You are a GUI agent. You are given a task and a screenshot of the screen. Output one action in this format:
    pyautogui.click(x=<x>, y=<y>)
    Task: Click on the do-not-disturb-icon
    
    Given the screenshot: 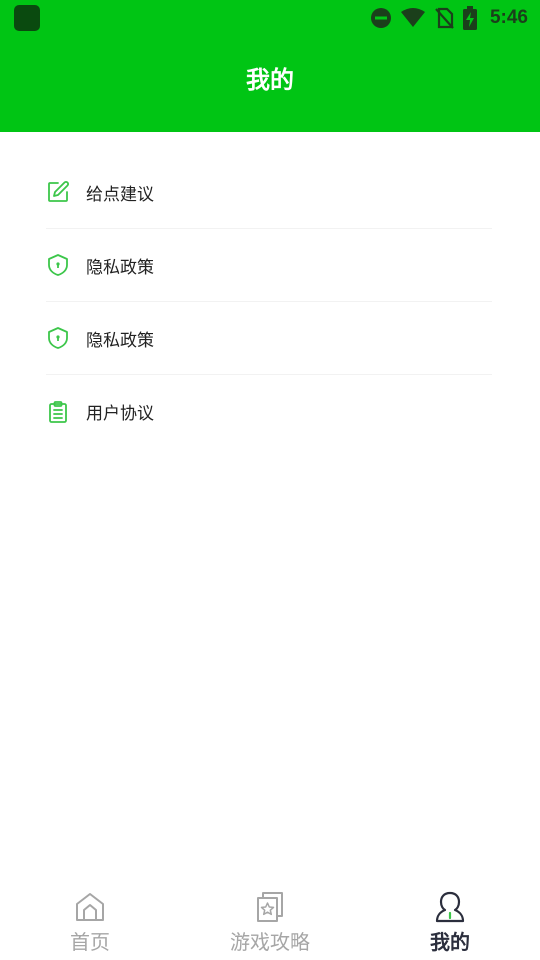 What is the action you would take?
    pyautogui.click(x=381, y=18)
    